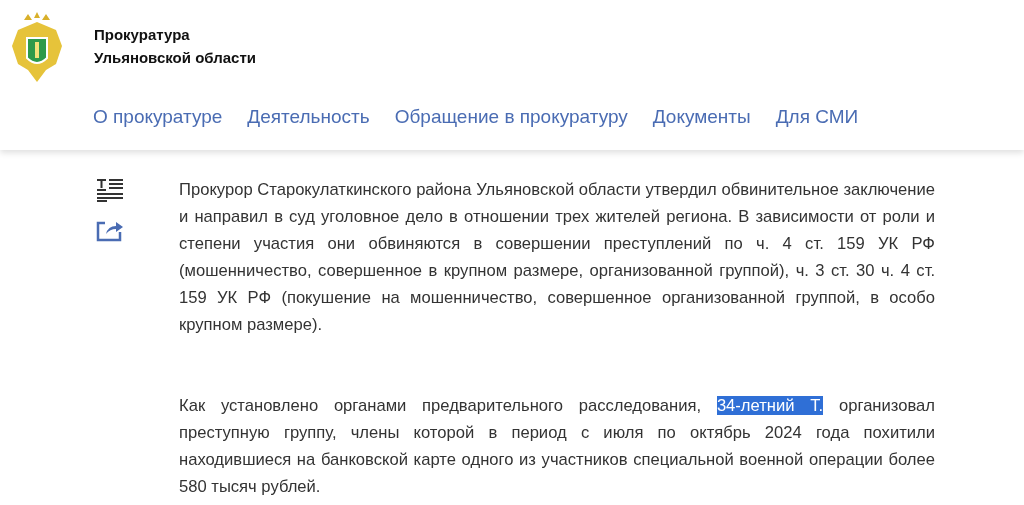 The image size is (1024, 505). Describe the element at coordinates (701, 117) in the screenshot. I see `nav-link: Документы` at that location.